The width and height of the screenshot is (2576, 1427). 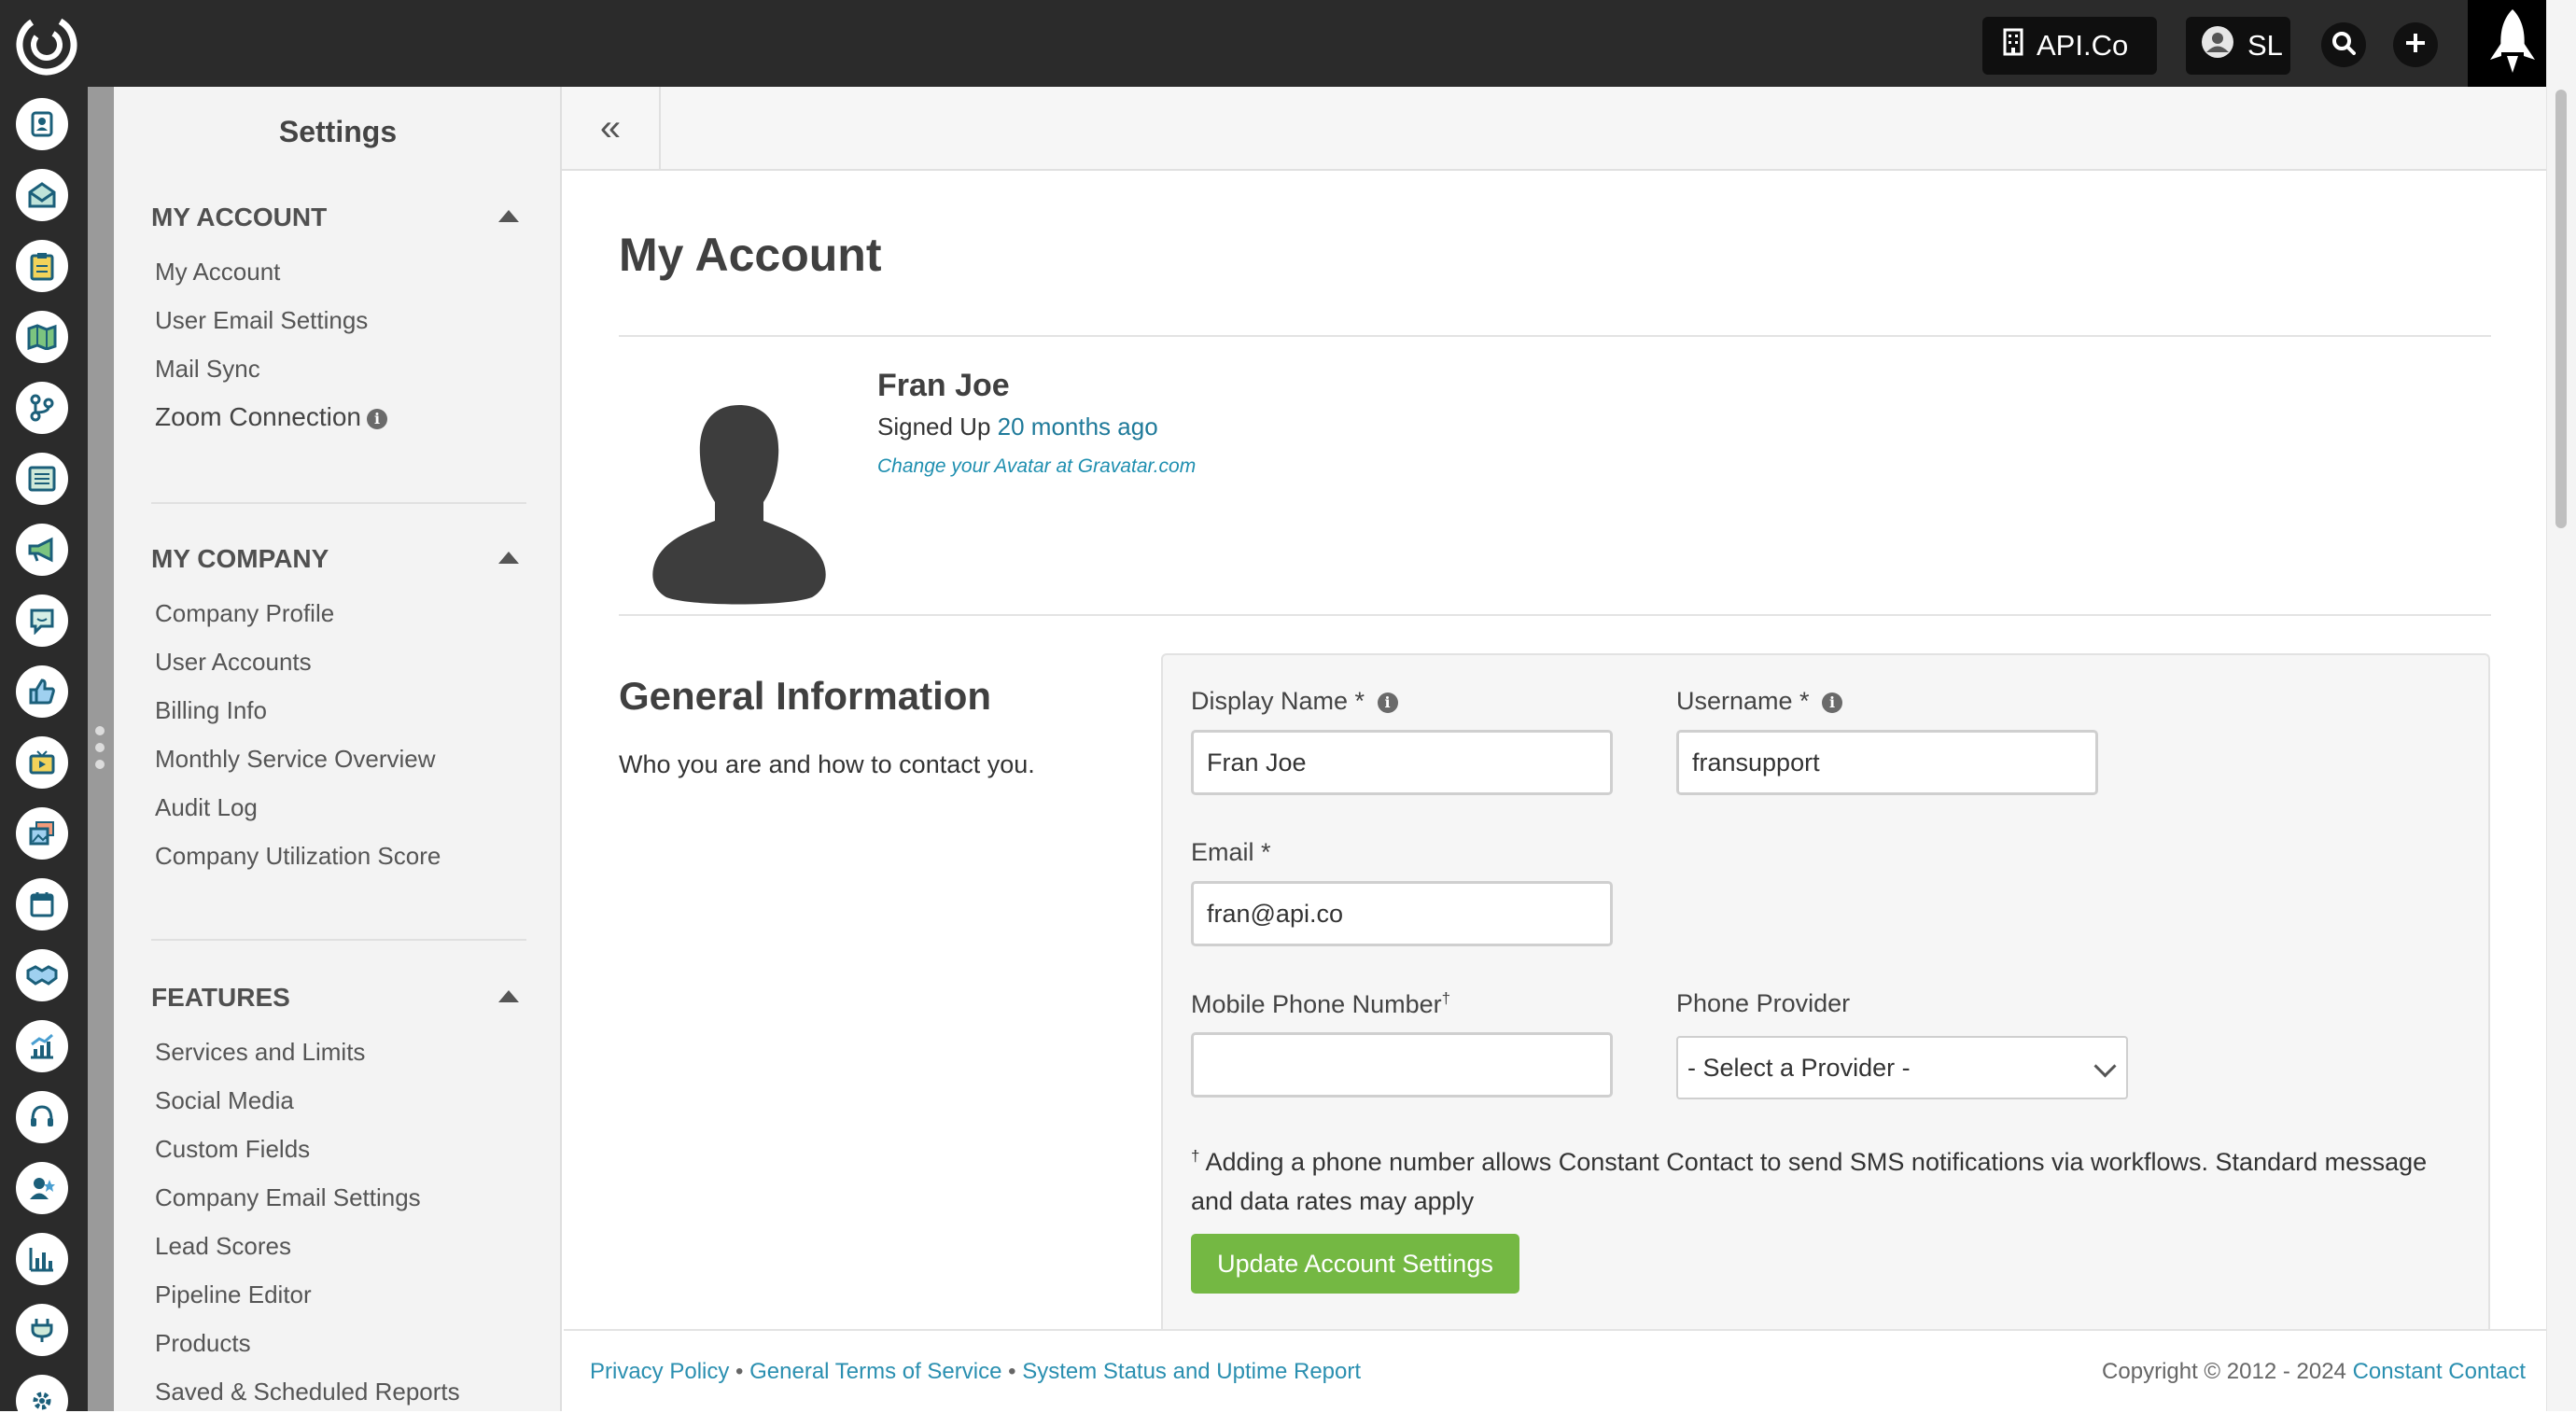 What do you see at coordinates (338, 1052) in the screenshot?
I see `sidebar-item-services-and-limits: Services and Limits` at bounding box center [338, 1052].